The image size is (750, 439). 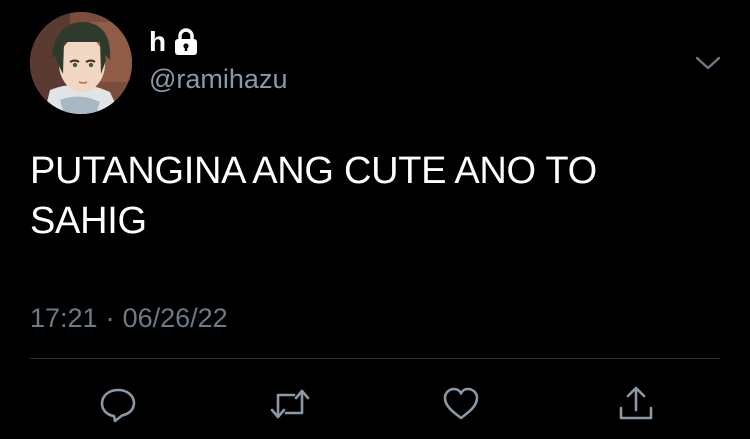 I want to click on avatar-image, so click(x=81, y=63).